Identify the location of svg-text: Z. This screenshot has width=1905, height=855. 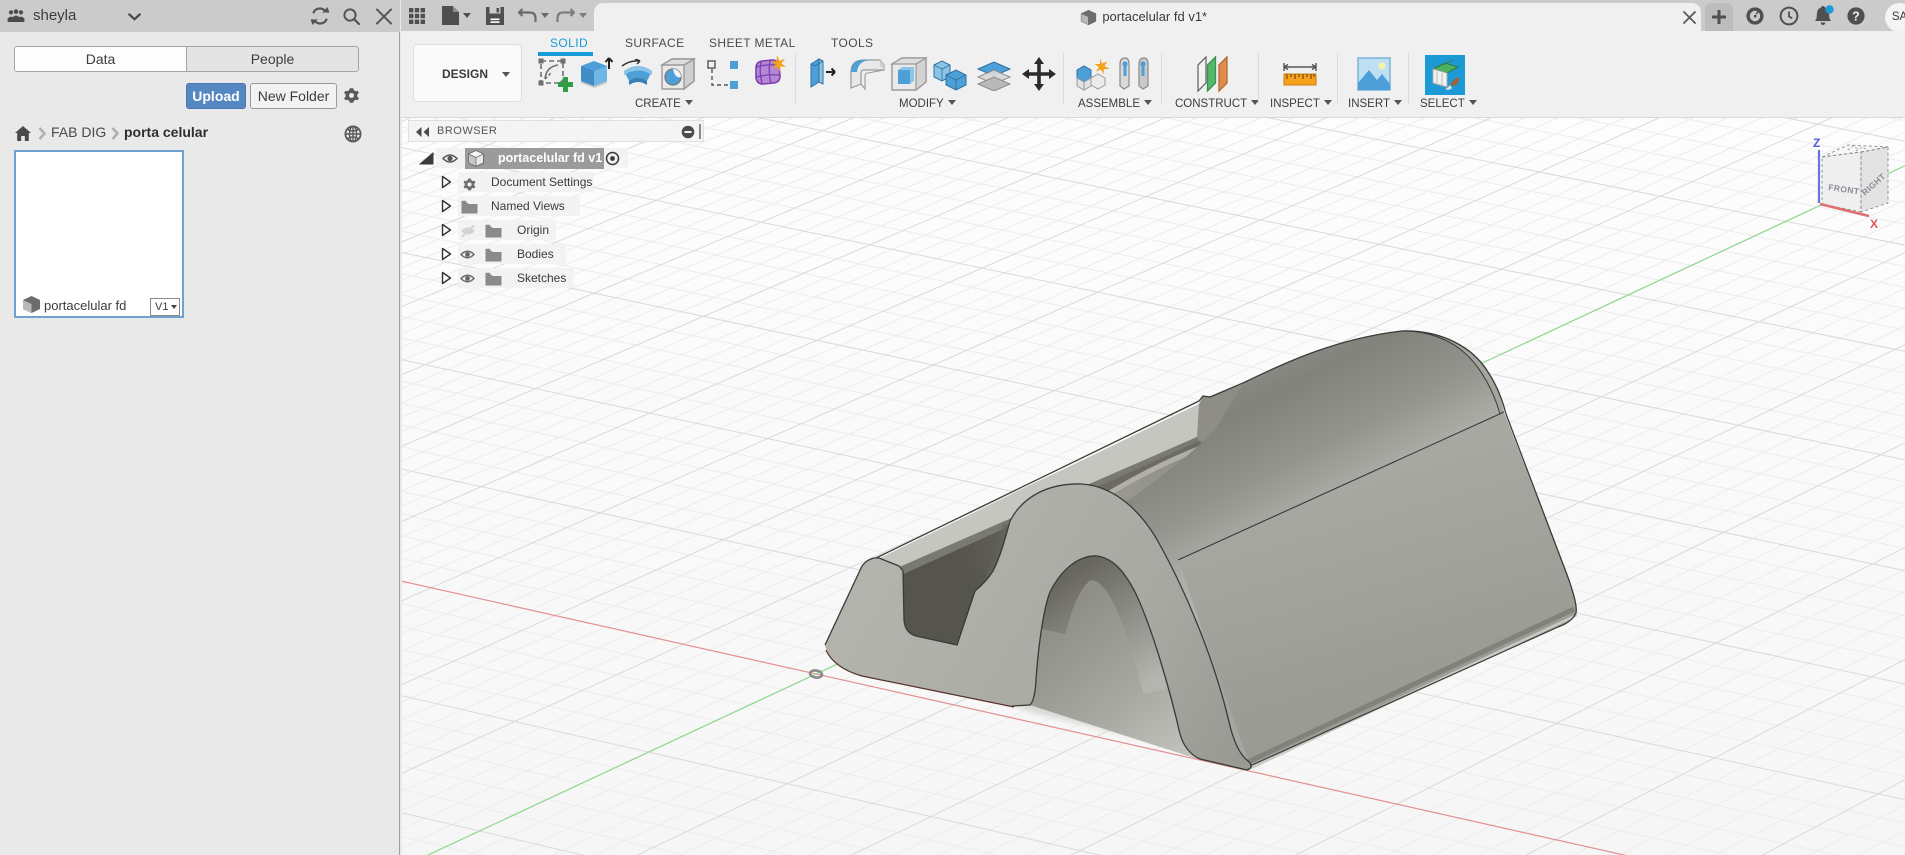
(1816, 143).